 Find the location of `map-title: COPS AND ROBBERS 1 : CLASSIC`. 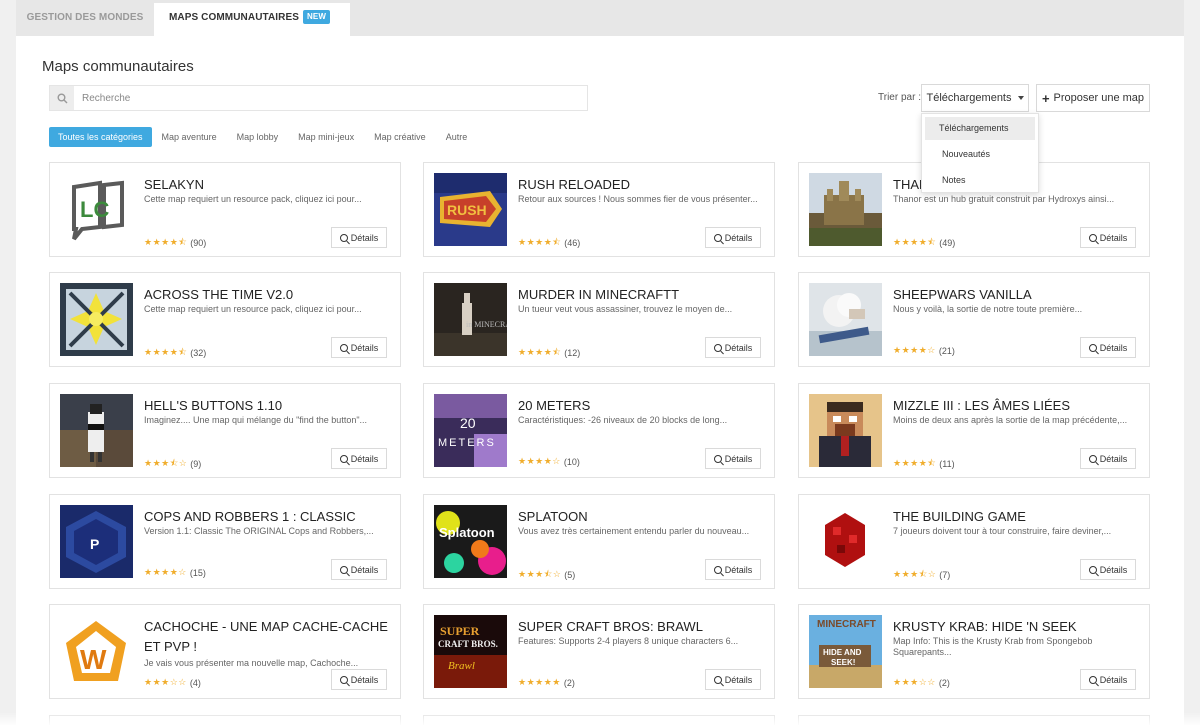

map-title: COPS AND ROBBERS 1 : CLASSIC is located at coordinates (269, 517).